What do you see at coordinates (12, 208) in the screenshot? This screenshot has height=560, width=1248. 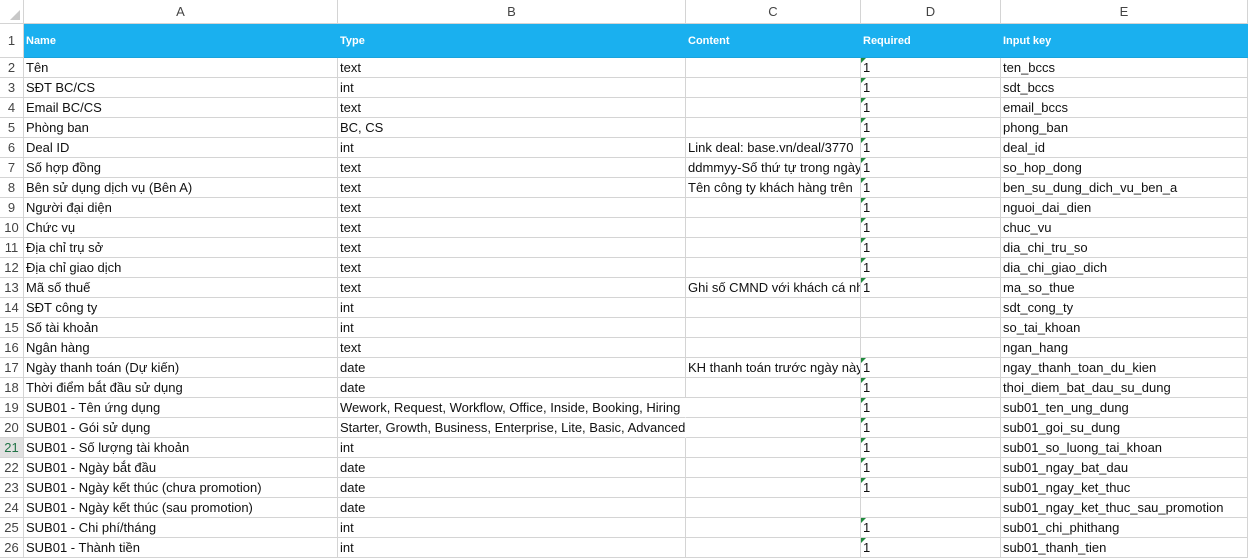 I see `row-number: 9` at bounding box center [12, 208].